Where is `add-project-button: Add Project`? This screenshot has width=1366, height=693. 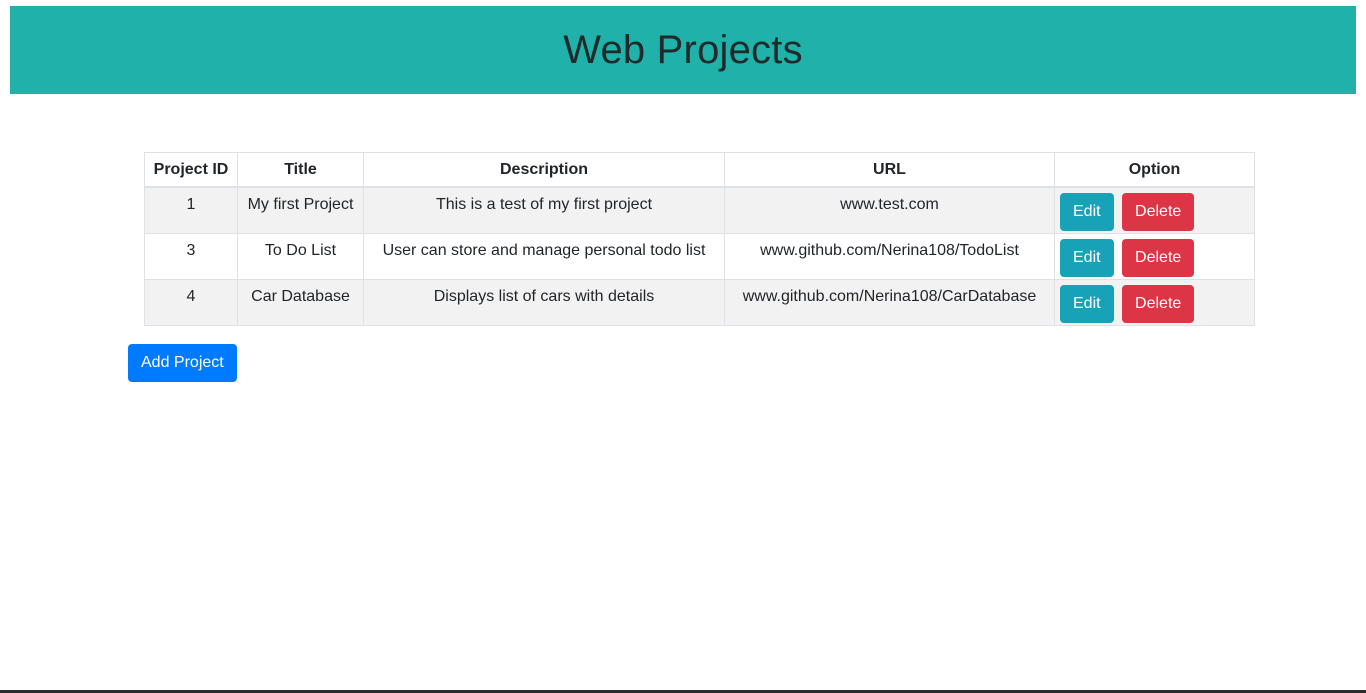
add-project-button: Add Project is located at coordinates (182, 363).